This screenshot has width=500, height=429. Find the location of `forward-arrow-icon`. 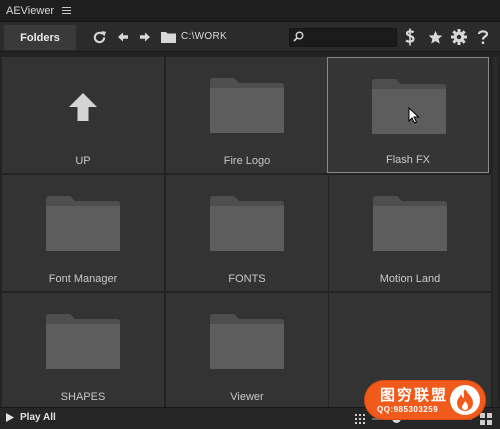

forward-arrow-icon is located at coordinates (145, 37).